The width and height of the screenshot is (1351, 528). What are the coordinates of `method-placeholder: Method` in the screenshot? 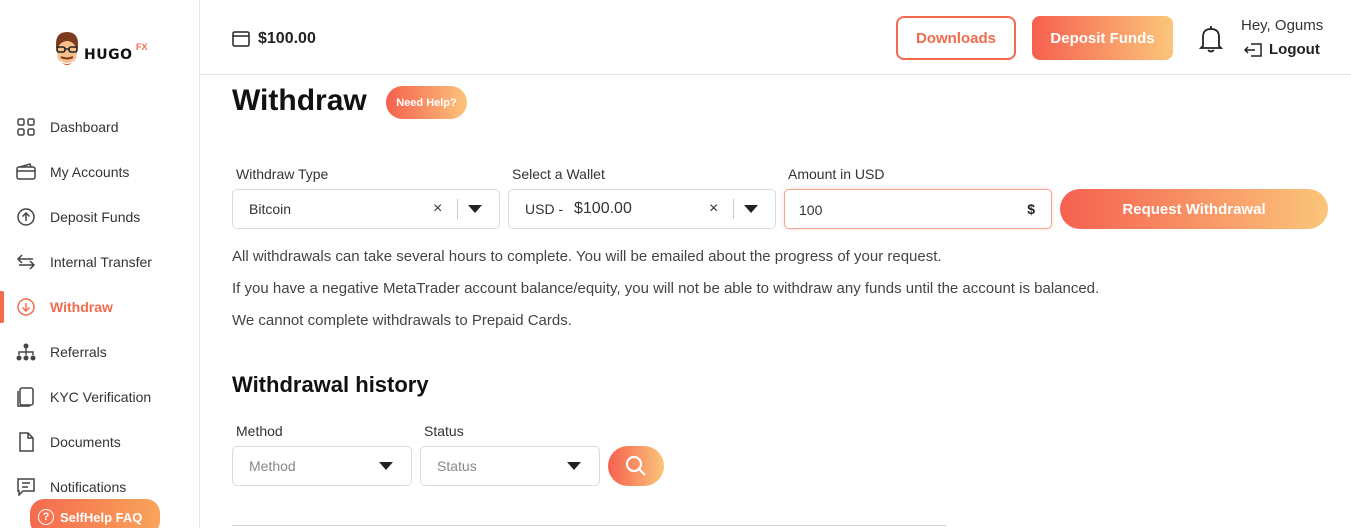 It's located at (272, 466).